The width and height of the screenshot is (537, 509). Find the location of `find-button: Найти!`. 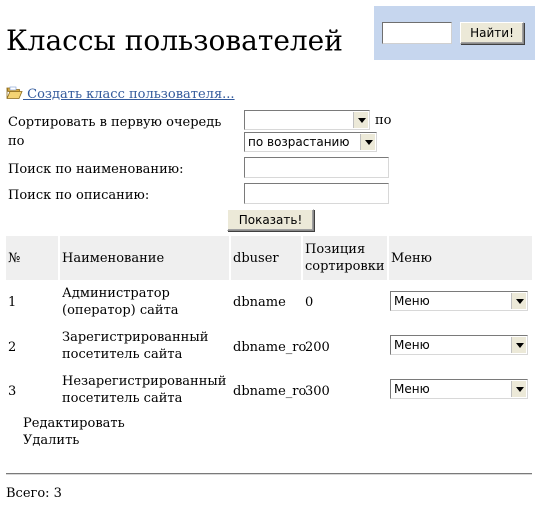

find-button: Найти! is located at coordinates (492, 33).